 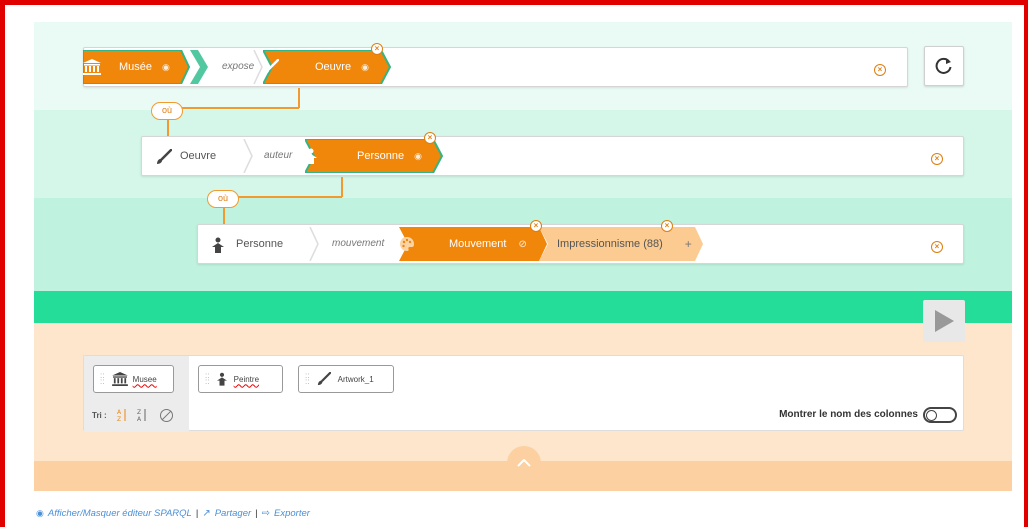 I want to click on share-link: Partager, so click(x=233, y=513).